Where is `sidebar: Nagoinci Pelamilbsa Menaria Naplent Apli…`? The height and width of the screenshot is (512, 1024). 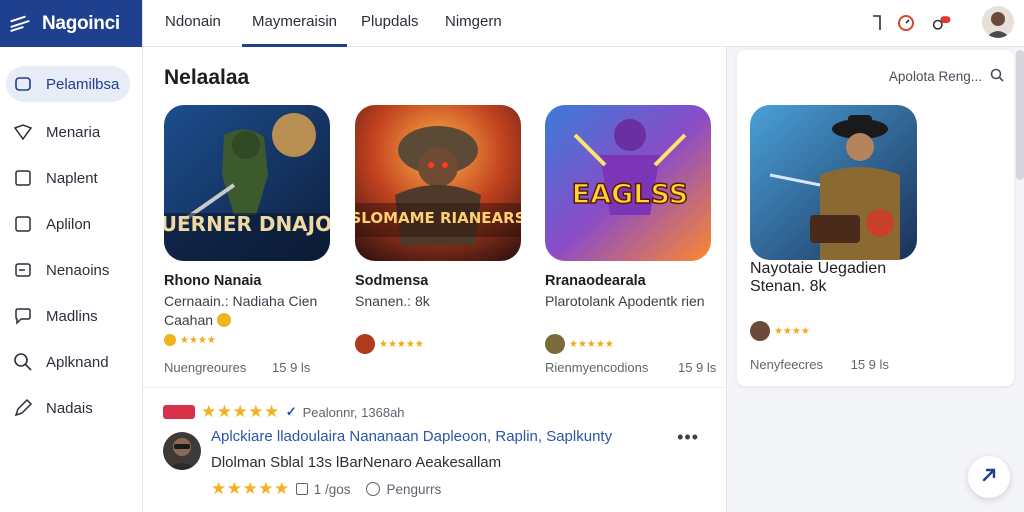 sidebar: Nagoinci Pelamilbsa Menaria Naplent Apli… is located at coordinates (71, 256).